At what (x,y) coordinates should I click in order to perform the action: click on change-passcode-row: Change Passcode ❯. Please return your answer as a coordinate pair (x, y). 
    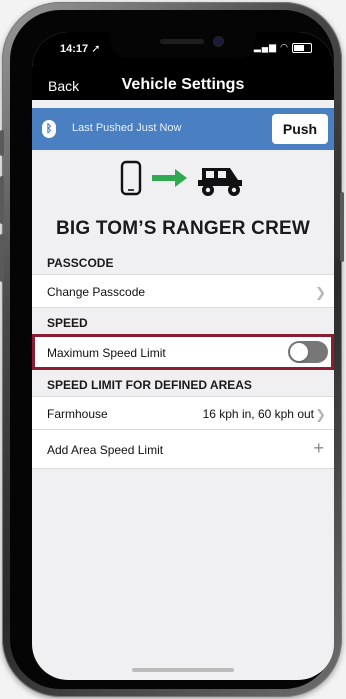
    Looking at the image, I should click on (183, 291).